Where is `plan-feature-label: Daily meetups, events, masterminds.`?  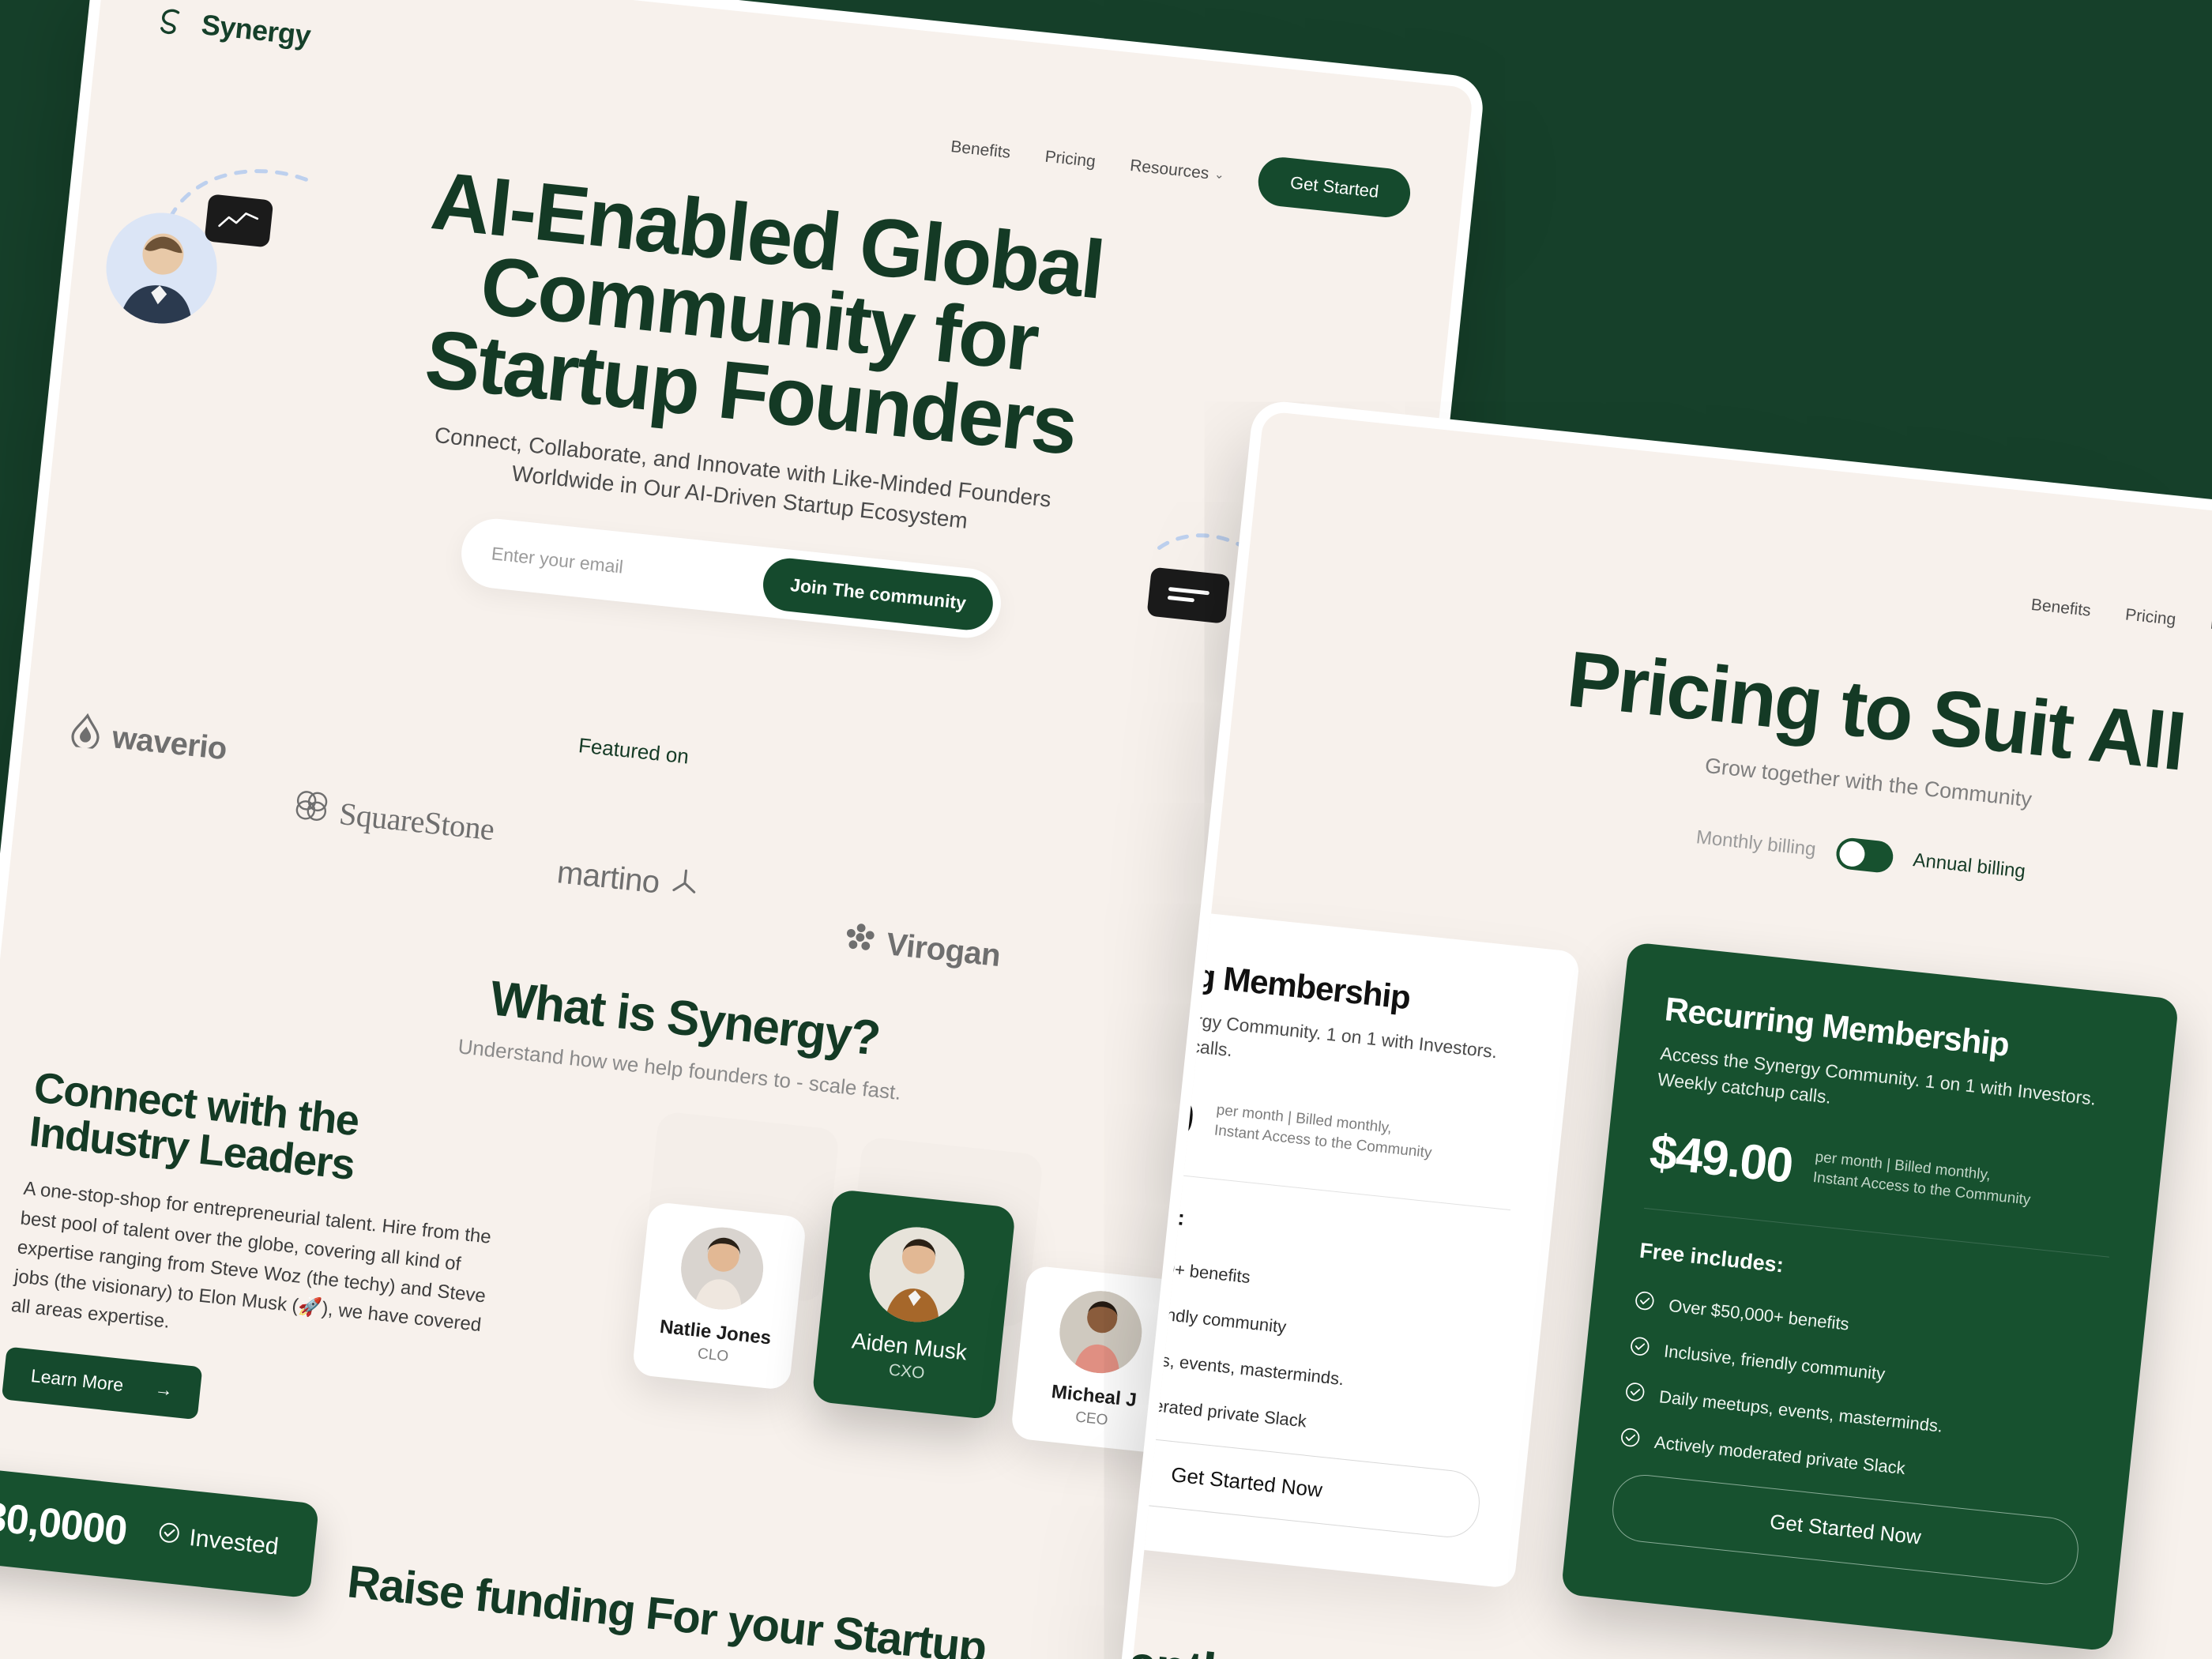
plan-feature-label: Daily meetups, events, masterminds. is located at coordinates (1801, 1411).